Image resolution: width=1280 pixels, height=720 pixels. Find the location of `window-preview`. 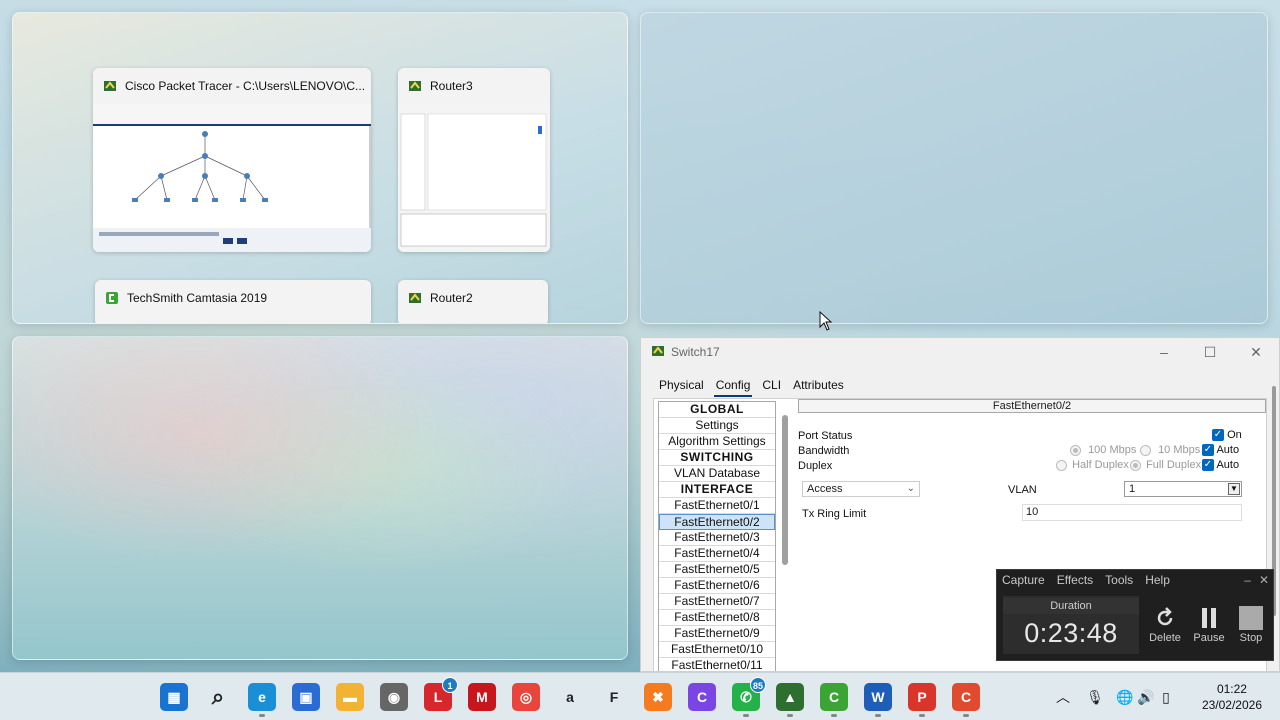

window-preview is located at coordinates (474, 178).